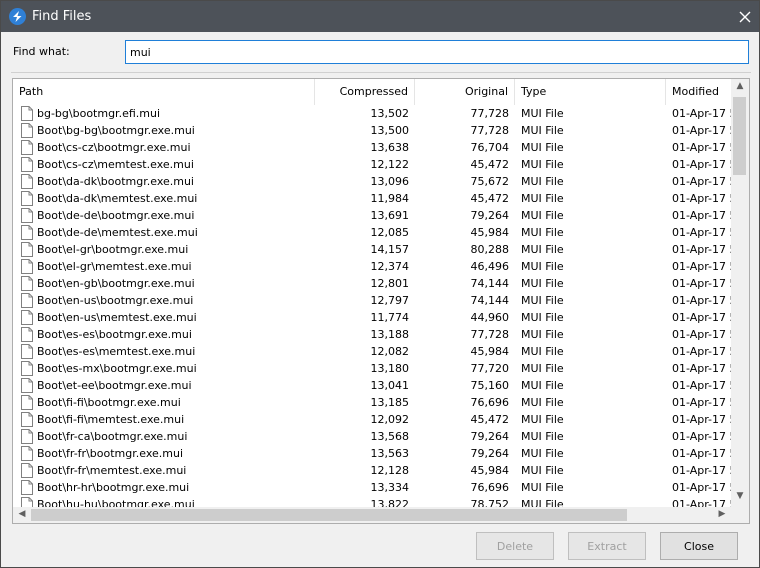  What do you see at coordinates (116, 130) in the screenshot?
I see `cell-path: Boot\bg-bg\bootmgr.exe.mui` at bounding box center [116, 130].